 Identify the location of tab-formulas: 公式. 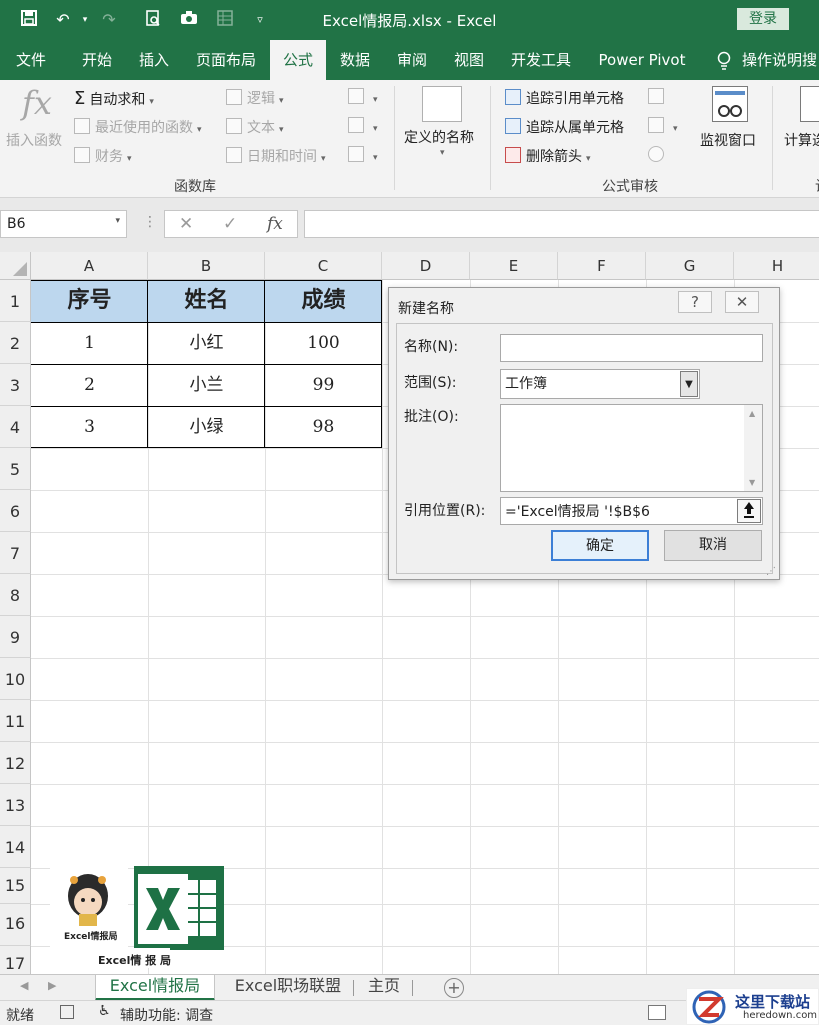
(298, 60).